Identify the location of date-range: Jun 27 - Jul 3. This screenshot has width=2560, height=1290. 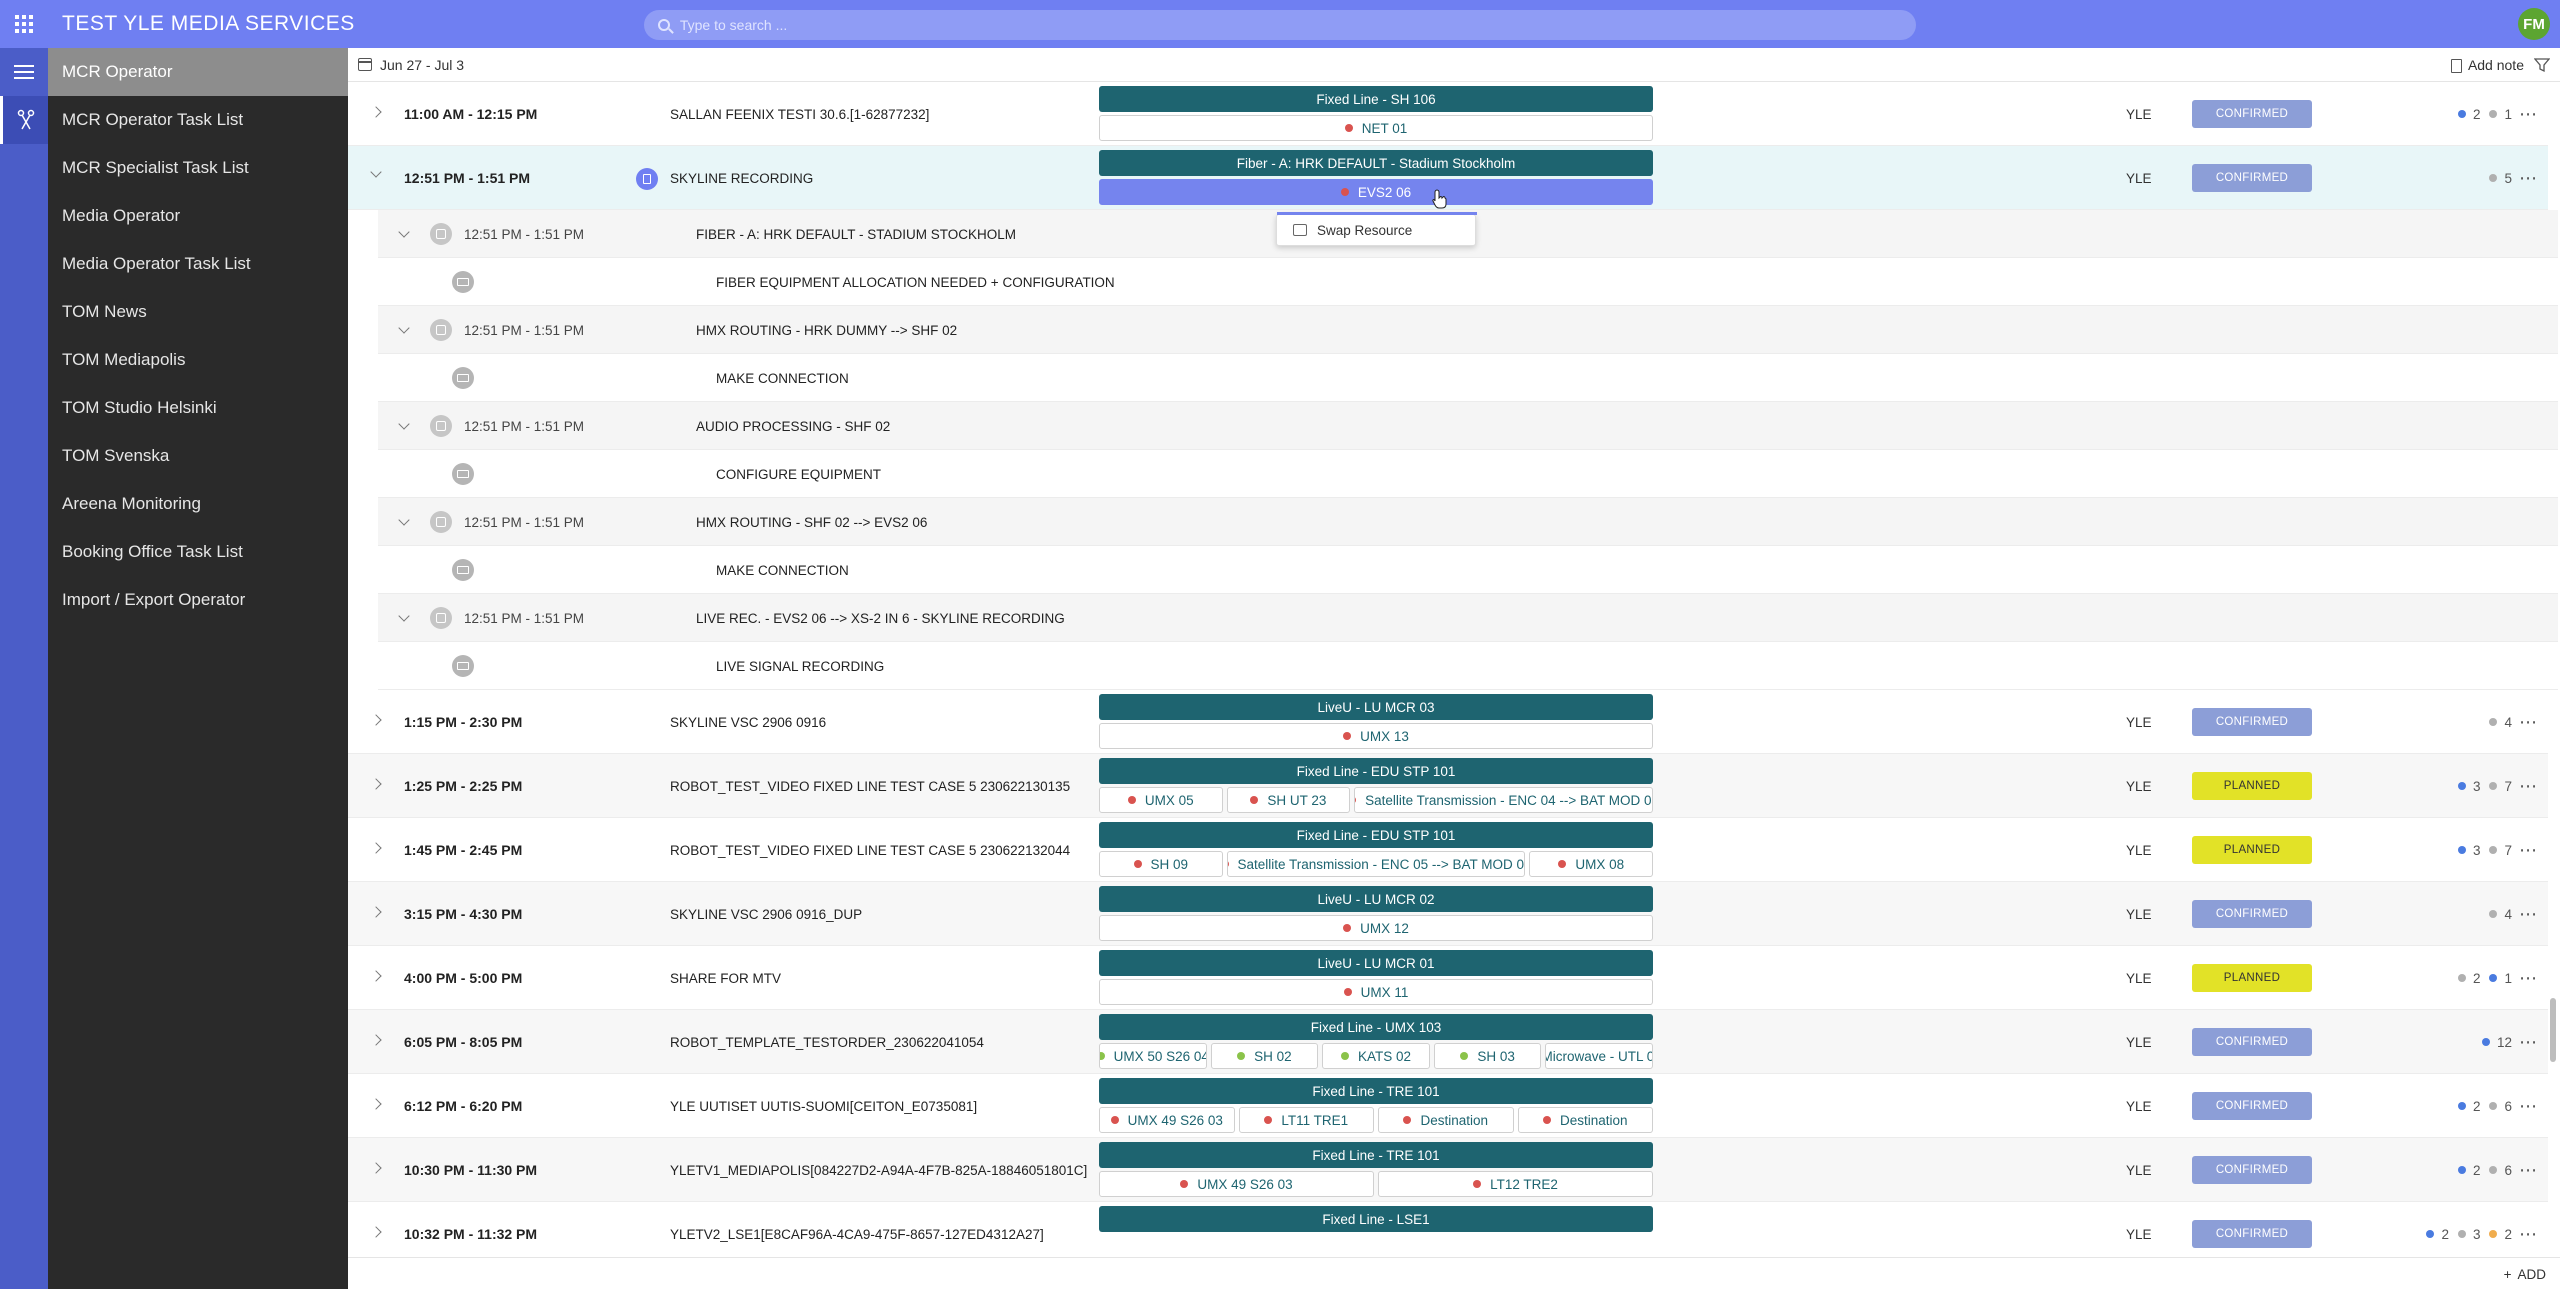
(422, 65).